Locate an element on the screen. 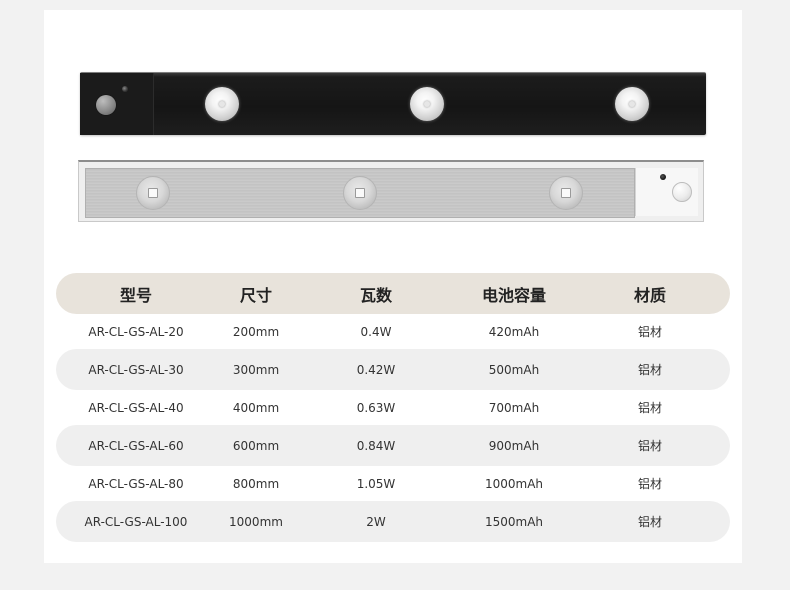 This screenshot has height=590, width=790. table-row: AR-CL-GS-AL-40 400mm 0.63W 700mAh 铝材 is located at coordinates (393, 407).